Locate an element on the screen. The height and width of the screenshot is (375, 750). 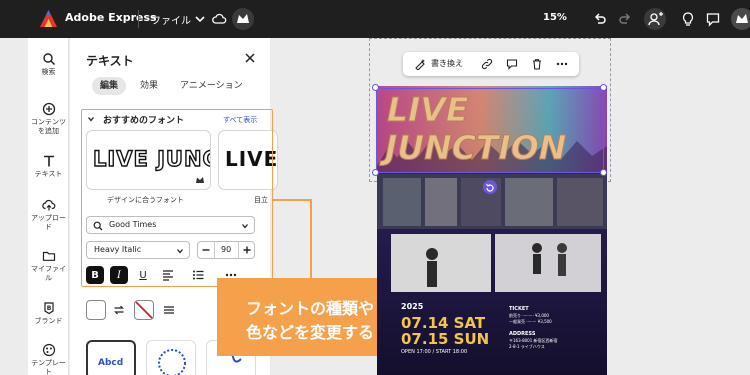
stroke-icon is located at coordinates (169, 310).